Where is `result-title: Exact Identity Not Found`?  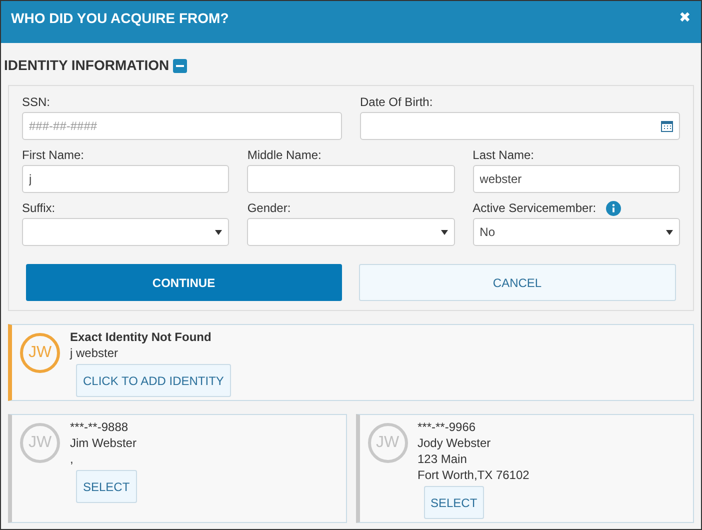 result-title: Exact Identity Not Found is located at coordinates (141, 337).